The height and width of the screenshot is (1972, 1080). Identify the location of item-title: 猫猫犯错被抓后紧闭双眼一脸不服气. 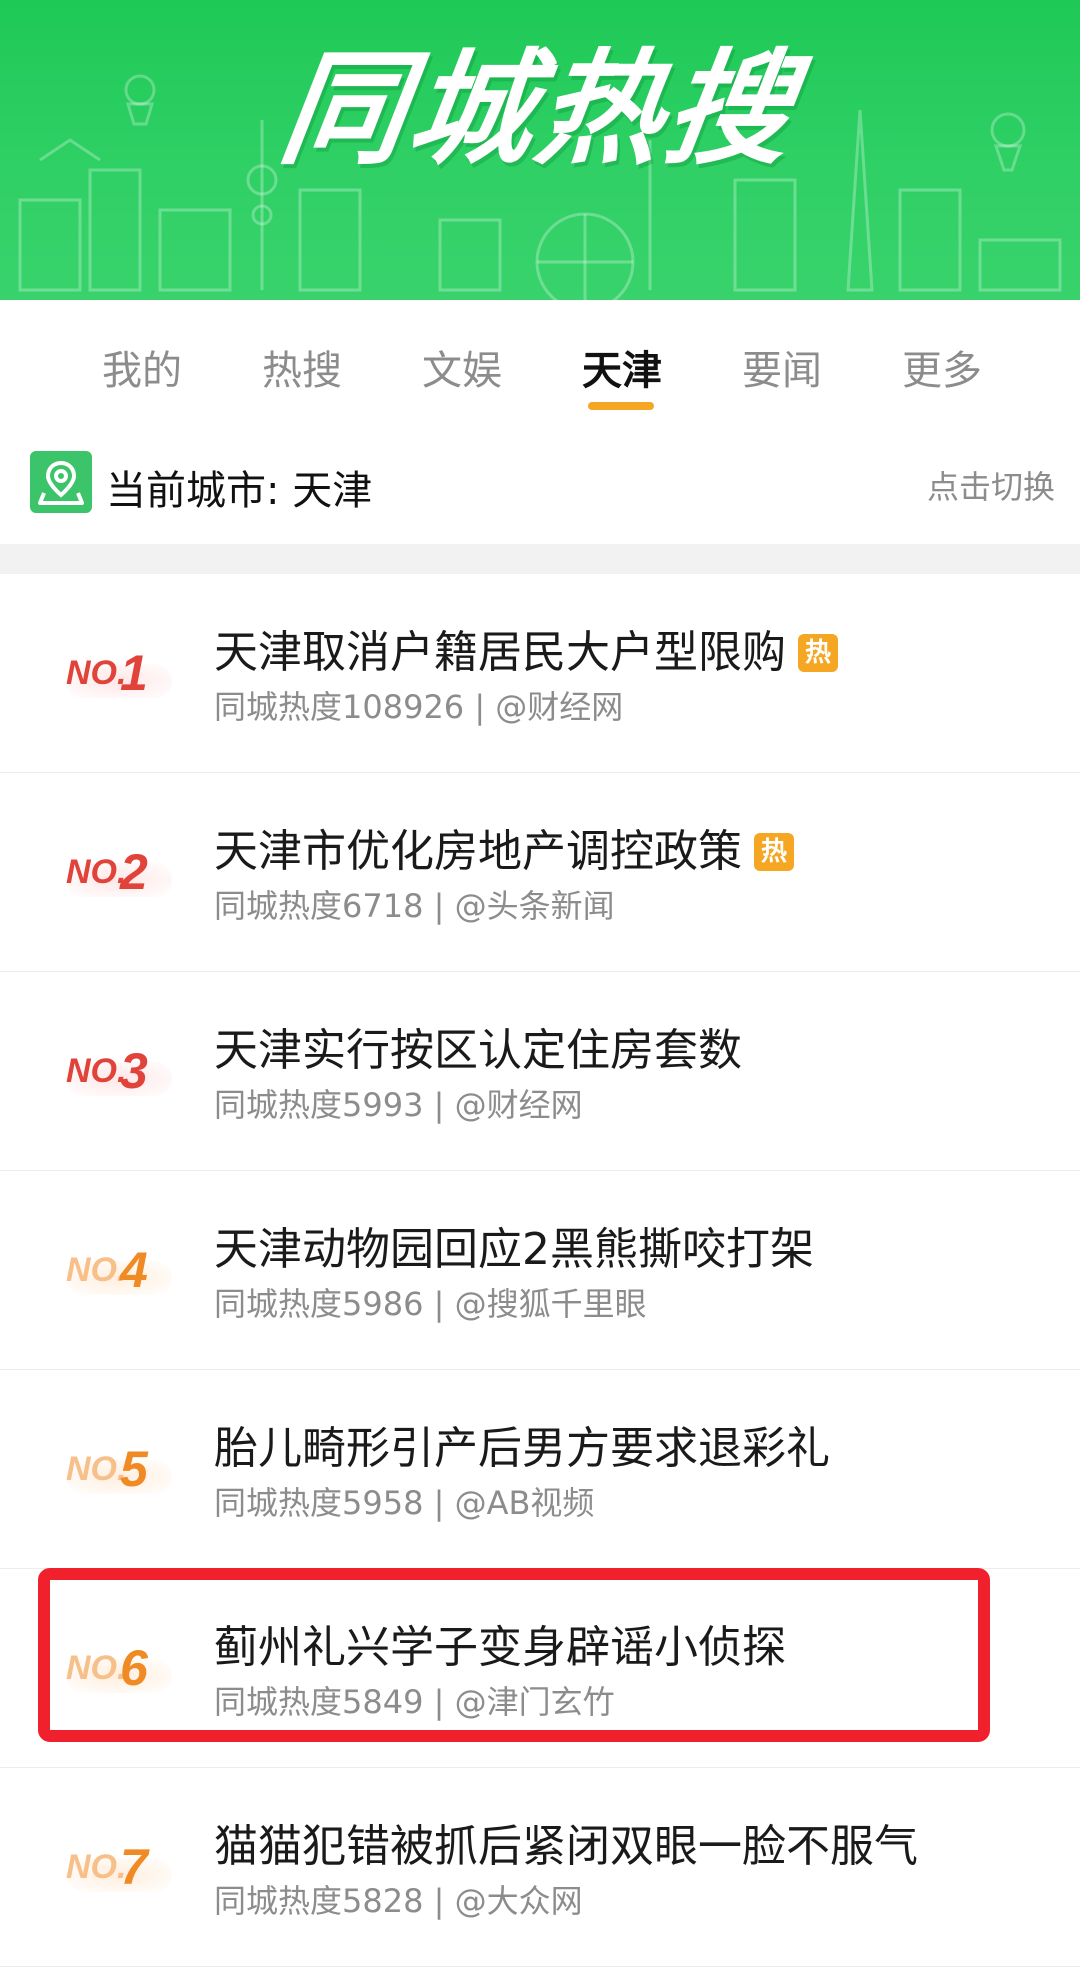
(566, 1846).